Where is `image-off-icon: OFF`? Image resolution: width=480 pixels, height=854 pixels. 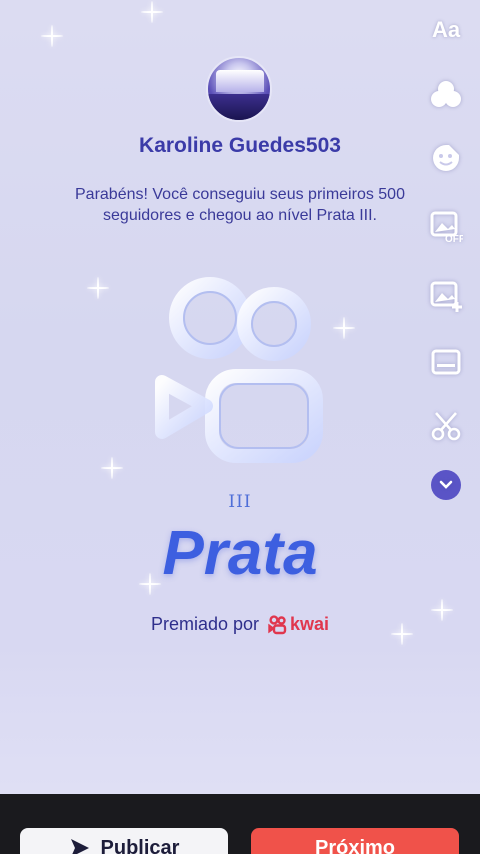
image-off-icon: OFF is located at coordinates (446, 227).